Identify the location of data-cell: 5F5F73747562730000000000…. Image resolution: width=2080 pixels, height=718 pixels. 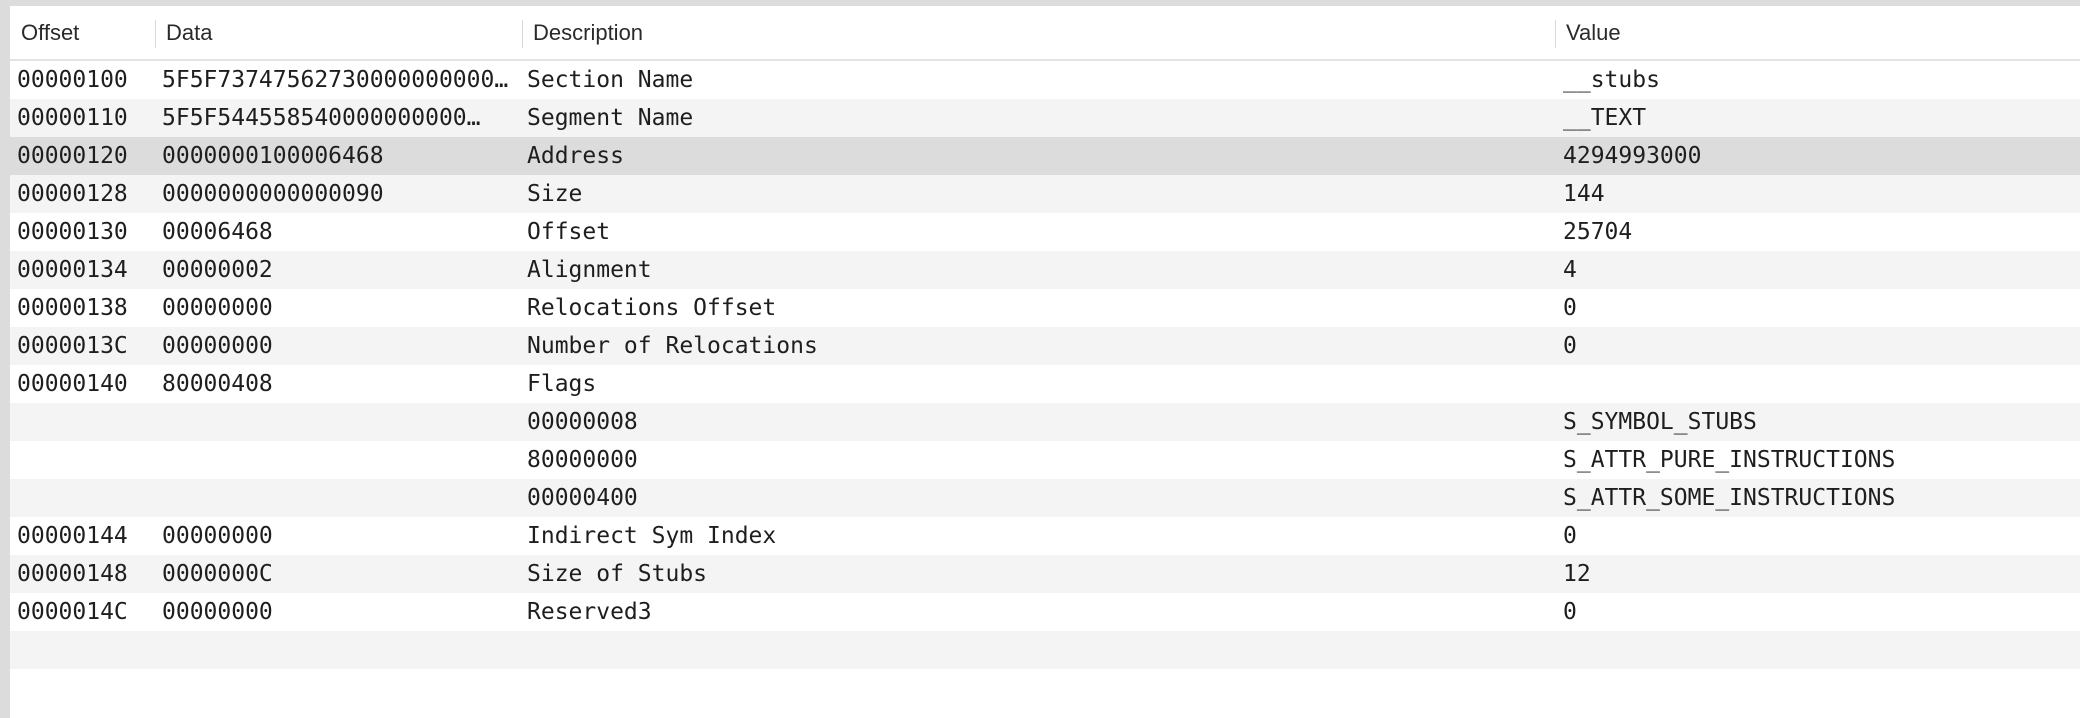
(335, 80).